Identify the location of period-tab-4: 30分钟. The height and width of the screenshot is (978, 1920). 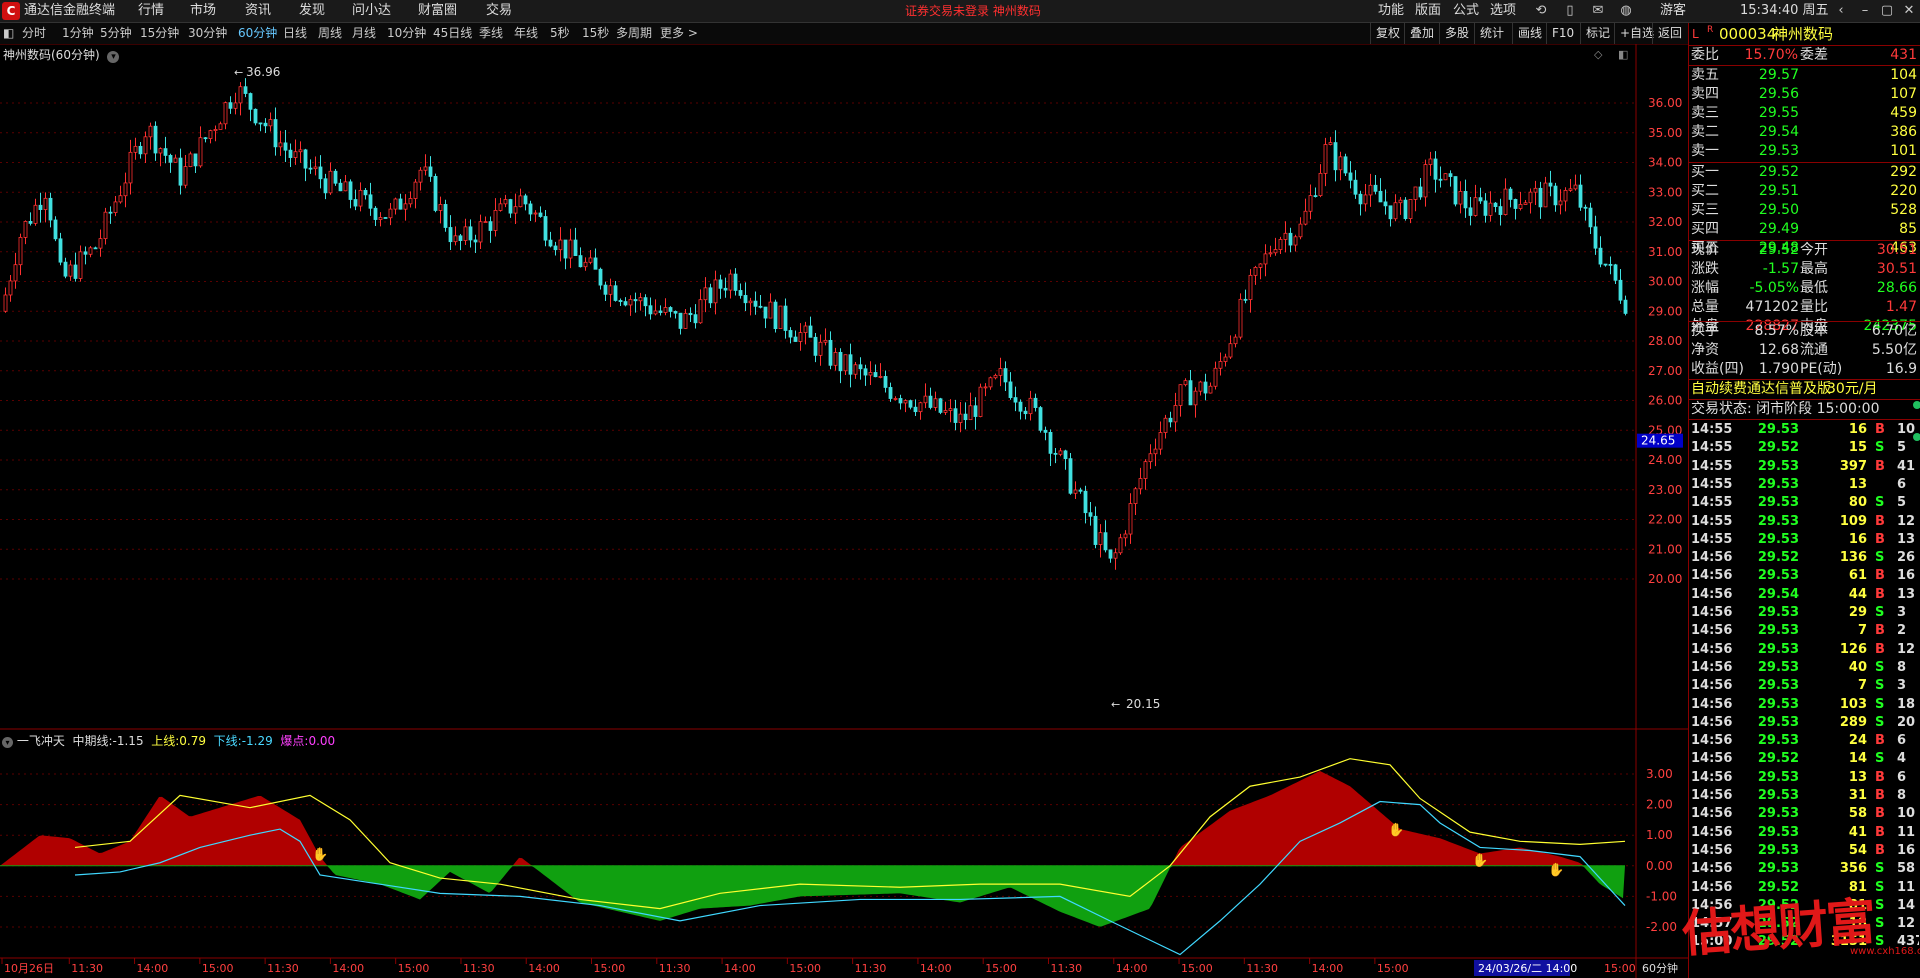
(207, 33).